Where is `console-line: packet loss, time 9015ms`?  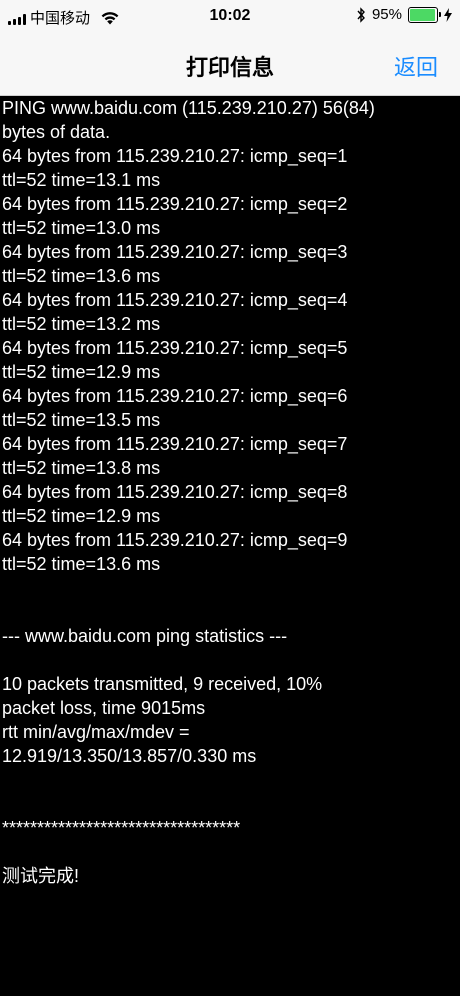 console-line: packet loss, time 9015ms is located at coordinates (104, 708).